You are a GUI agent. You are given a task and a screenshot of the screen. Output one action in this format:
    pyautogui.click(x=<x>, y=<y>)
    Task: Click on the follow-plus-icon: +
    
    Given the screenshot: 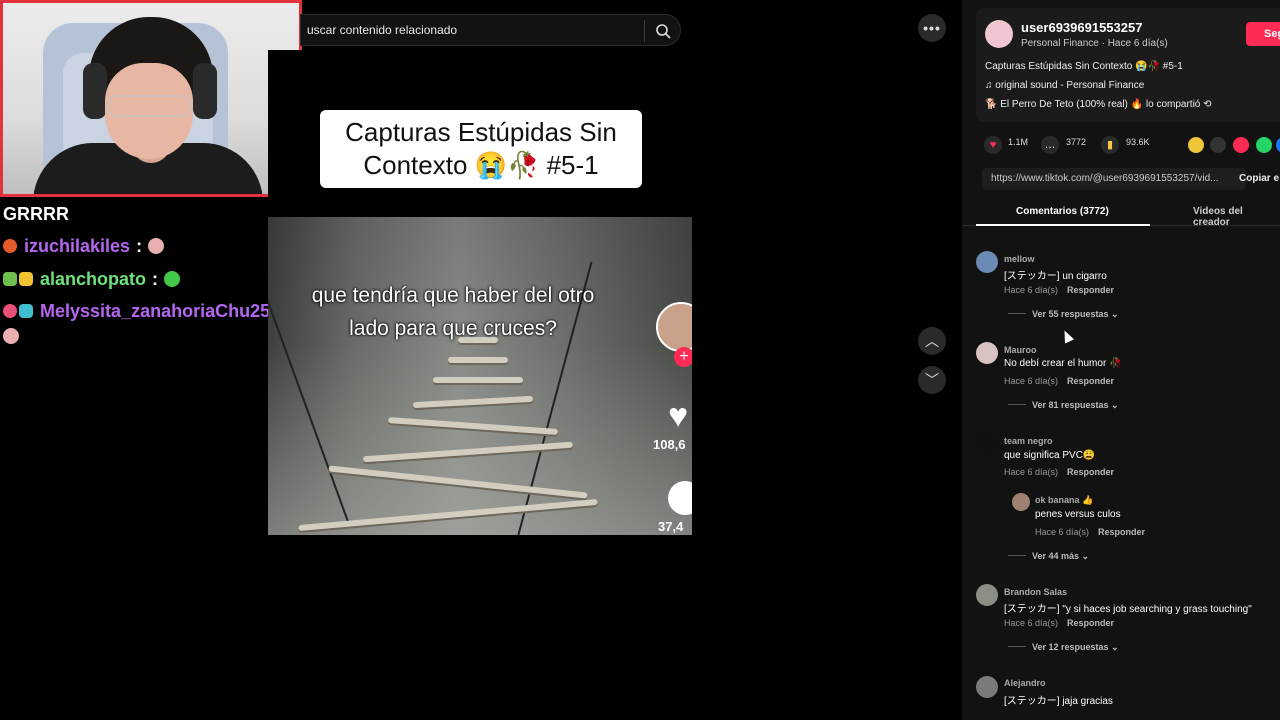 What is the action you would take?
    pyautogui.click(x=683, y=357)
    